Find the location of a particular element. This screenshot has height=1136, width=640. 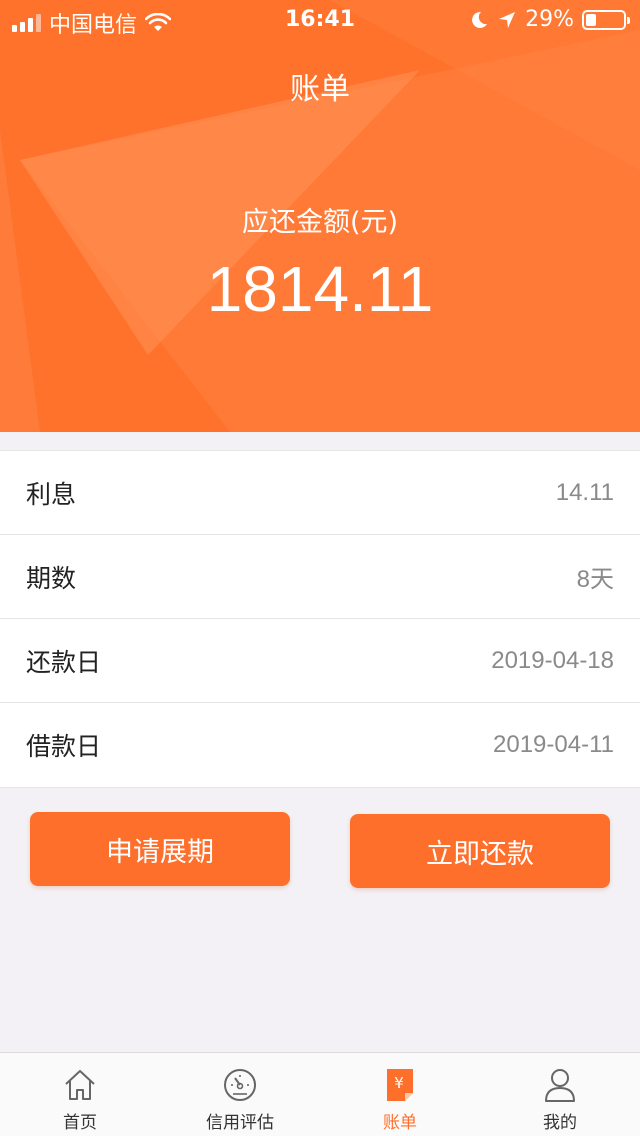

amount-due-label: 应还金额(元) is located at coordinates (320, 222).